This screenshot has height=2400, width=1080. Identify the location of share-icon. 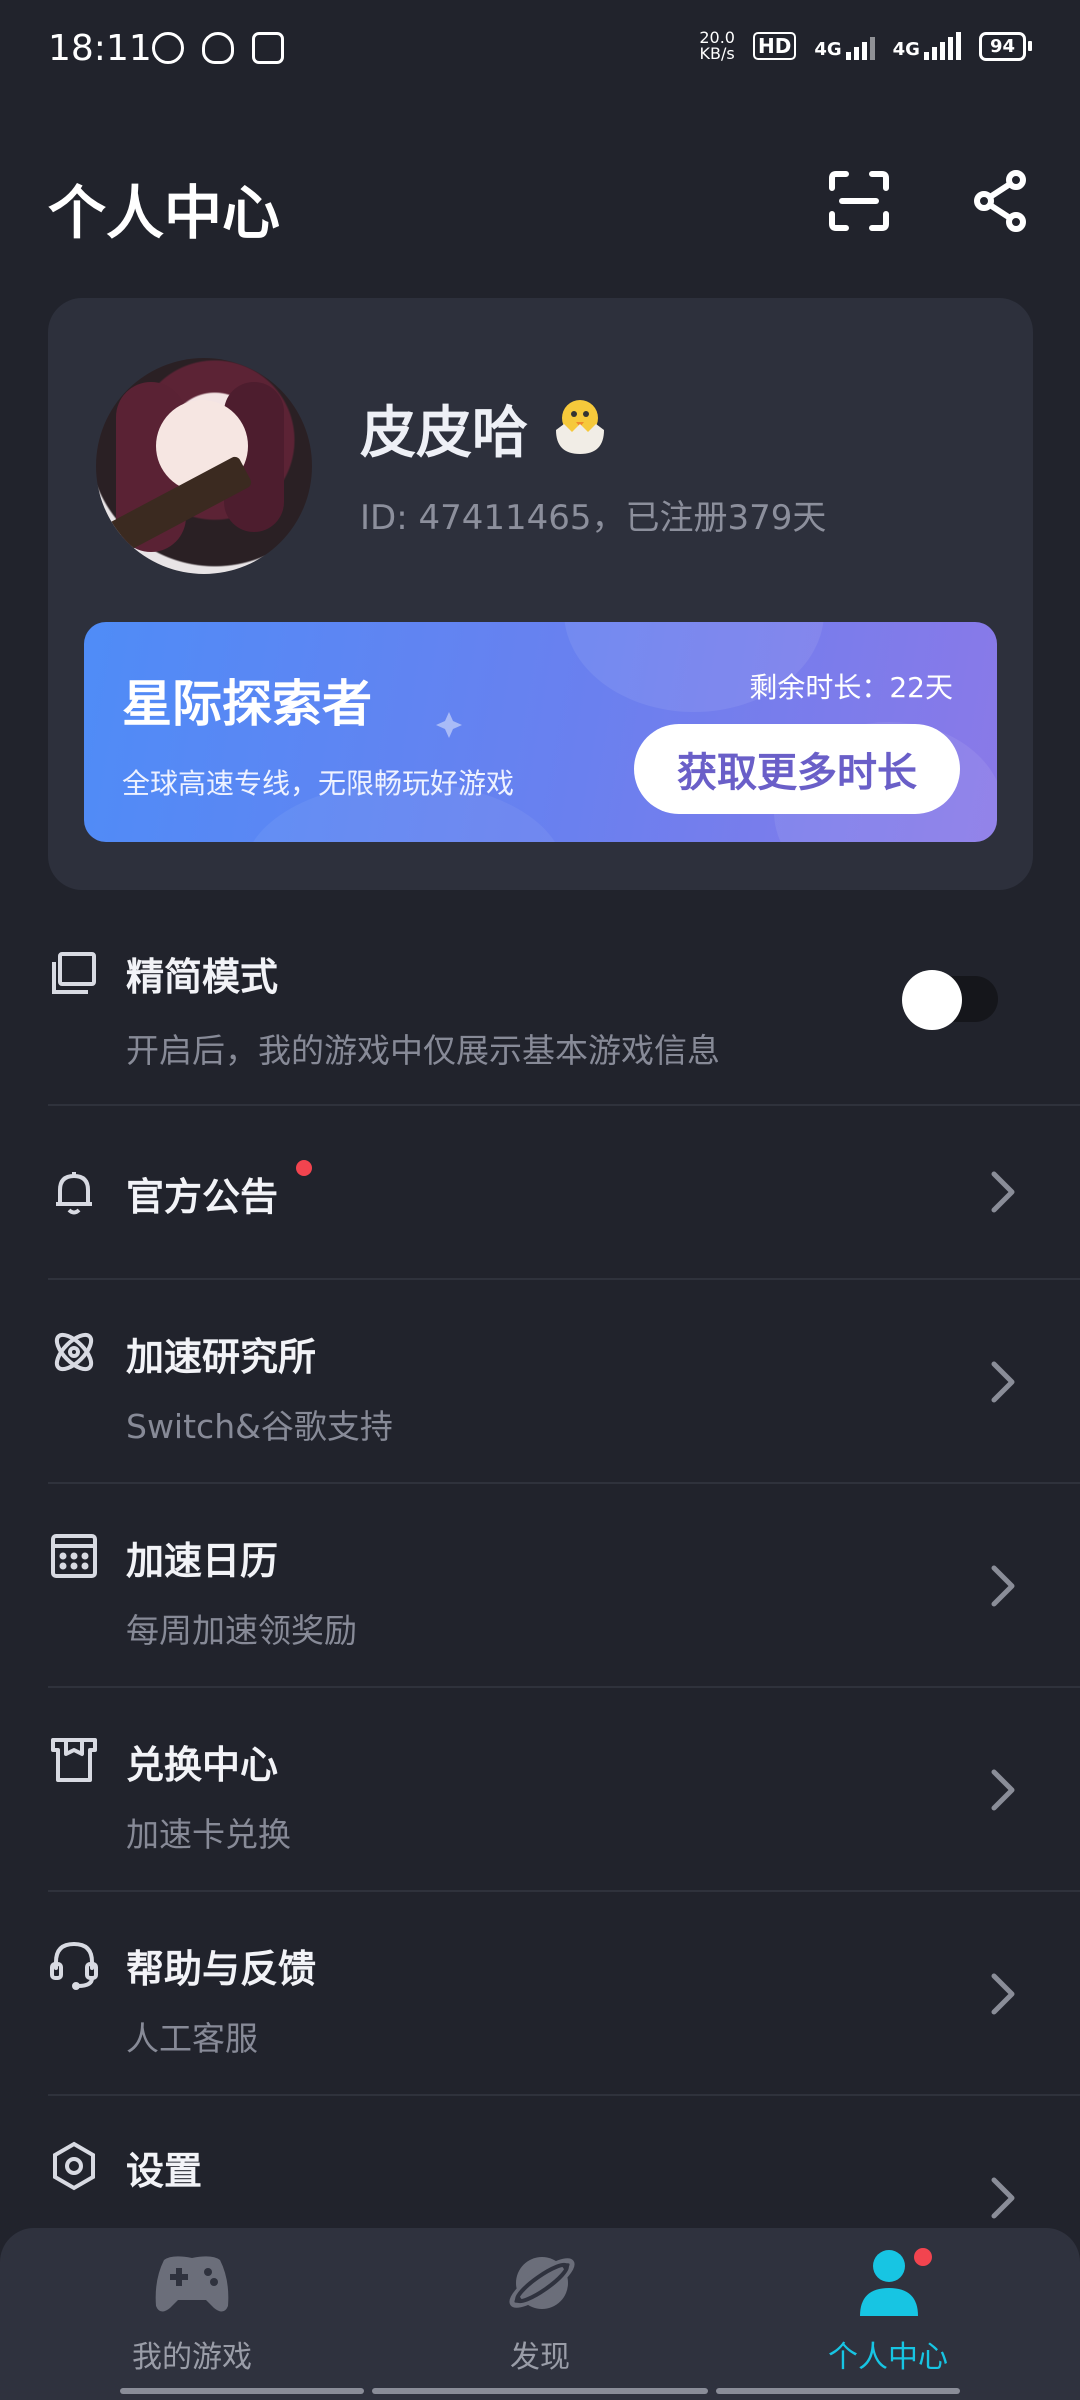
(1000, 201).